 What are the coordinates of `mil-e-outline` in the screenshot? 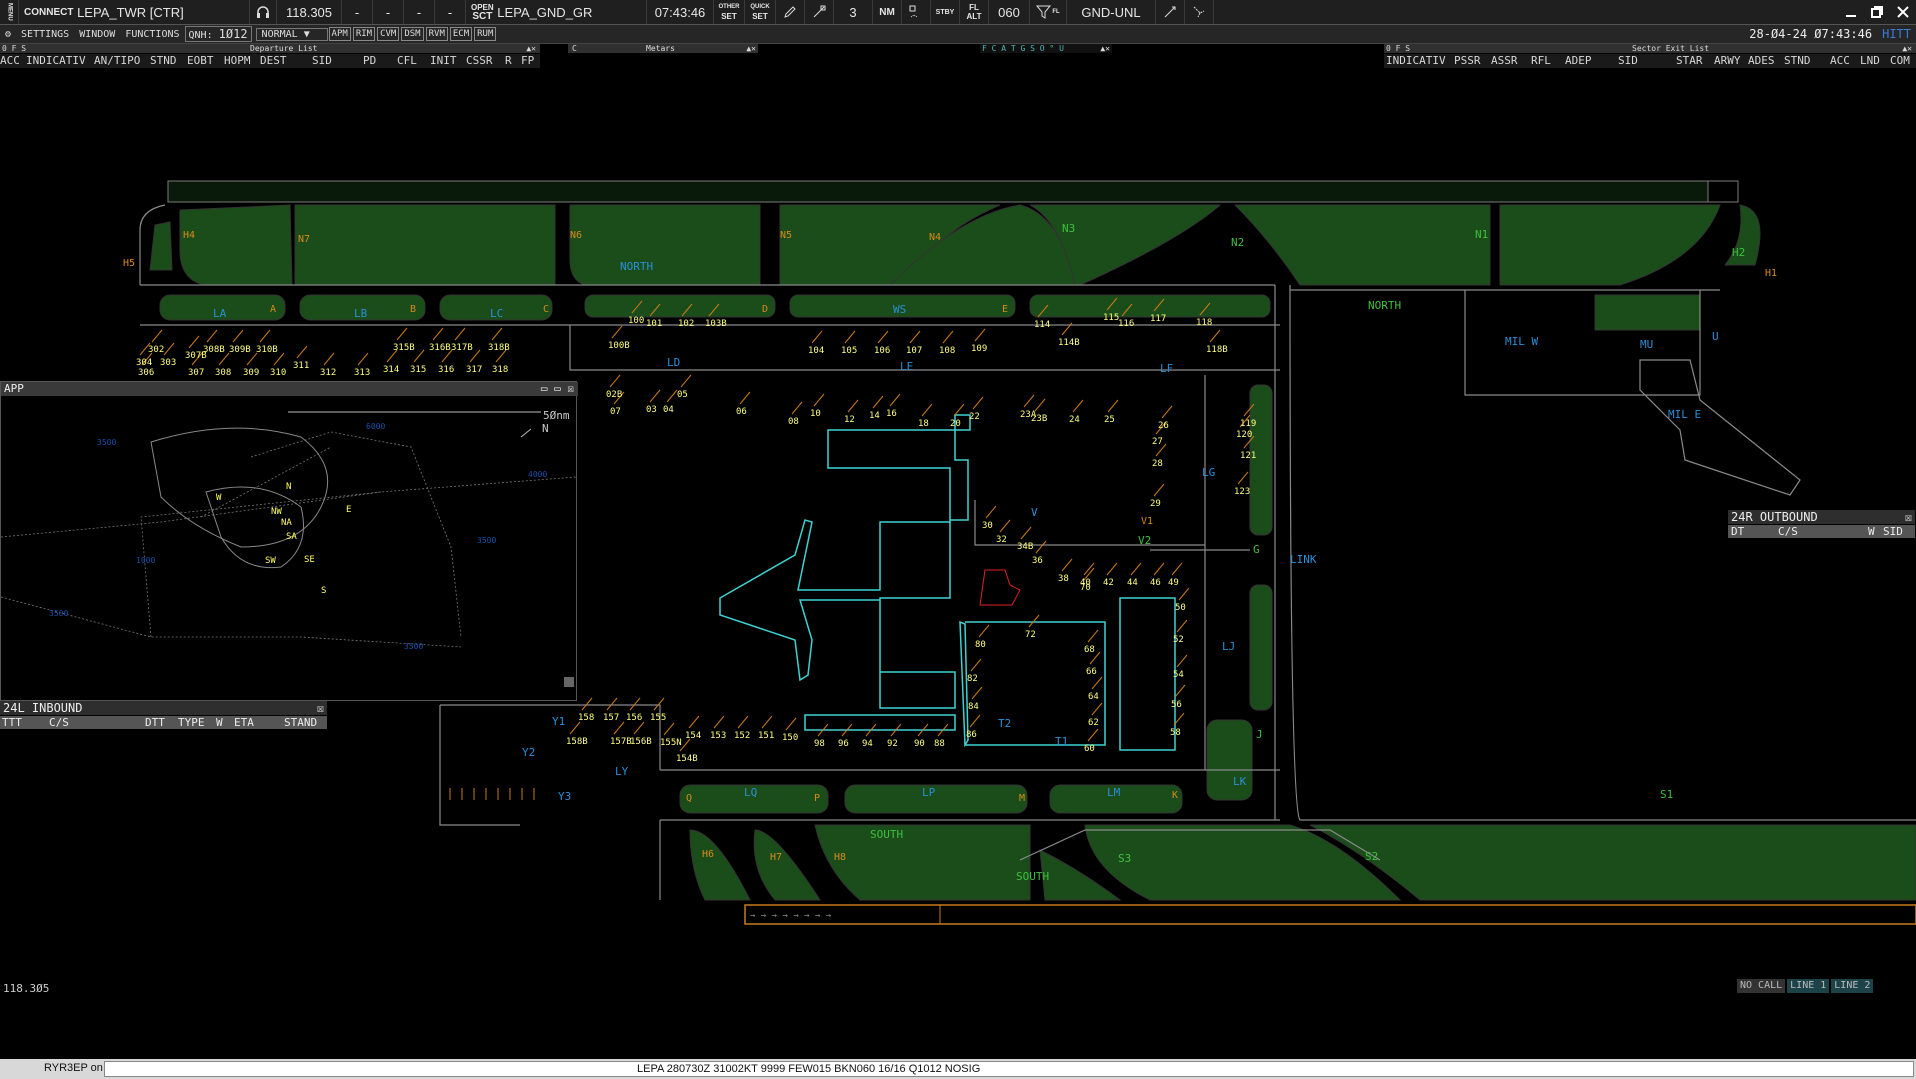 It's located at (1720, 427).